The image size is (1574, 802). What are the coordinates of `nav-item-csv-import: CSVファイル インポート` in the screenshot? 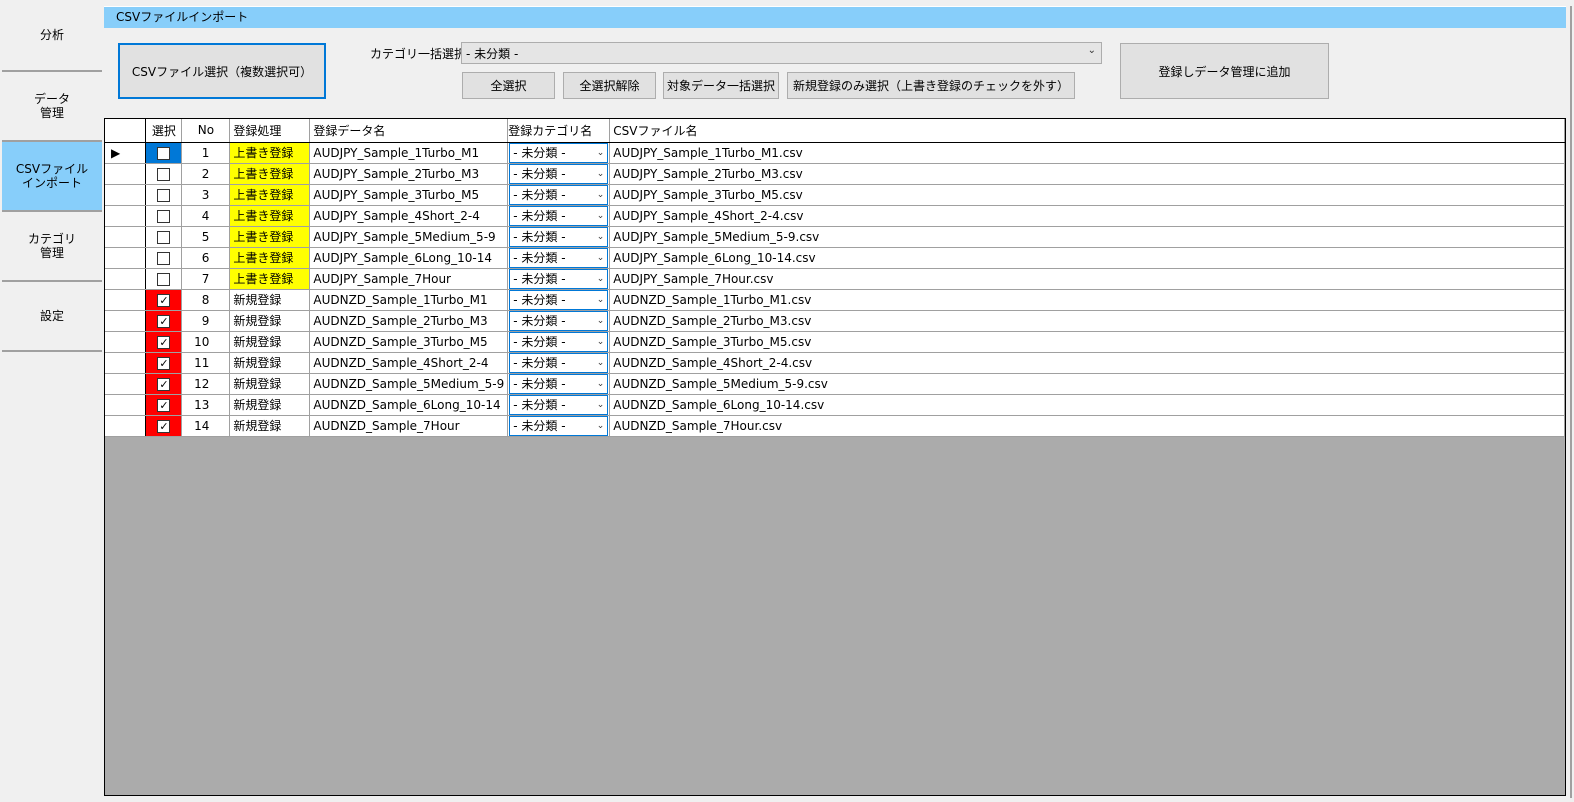 It's located at (52, 177).